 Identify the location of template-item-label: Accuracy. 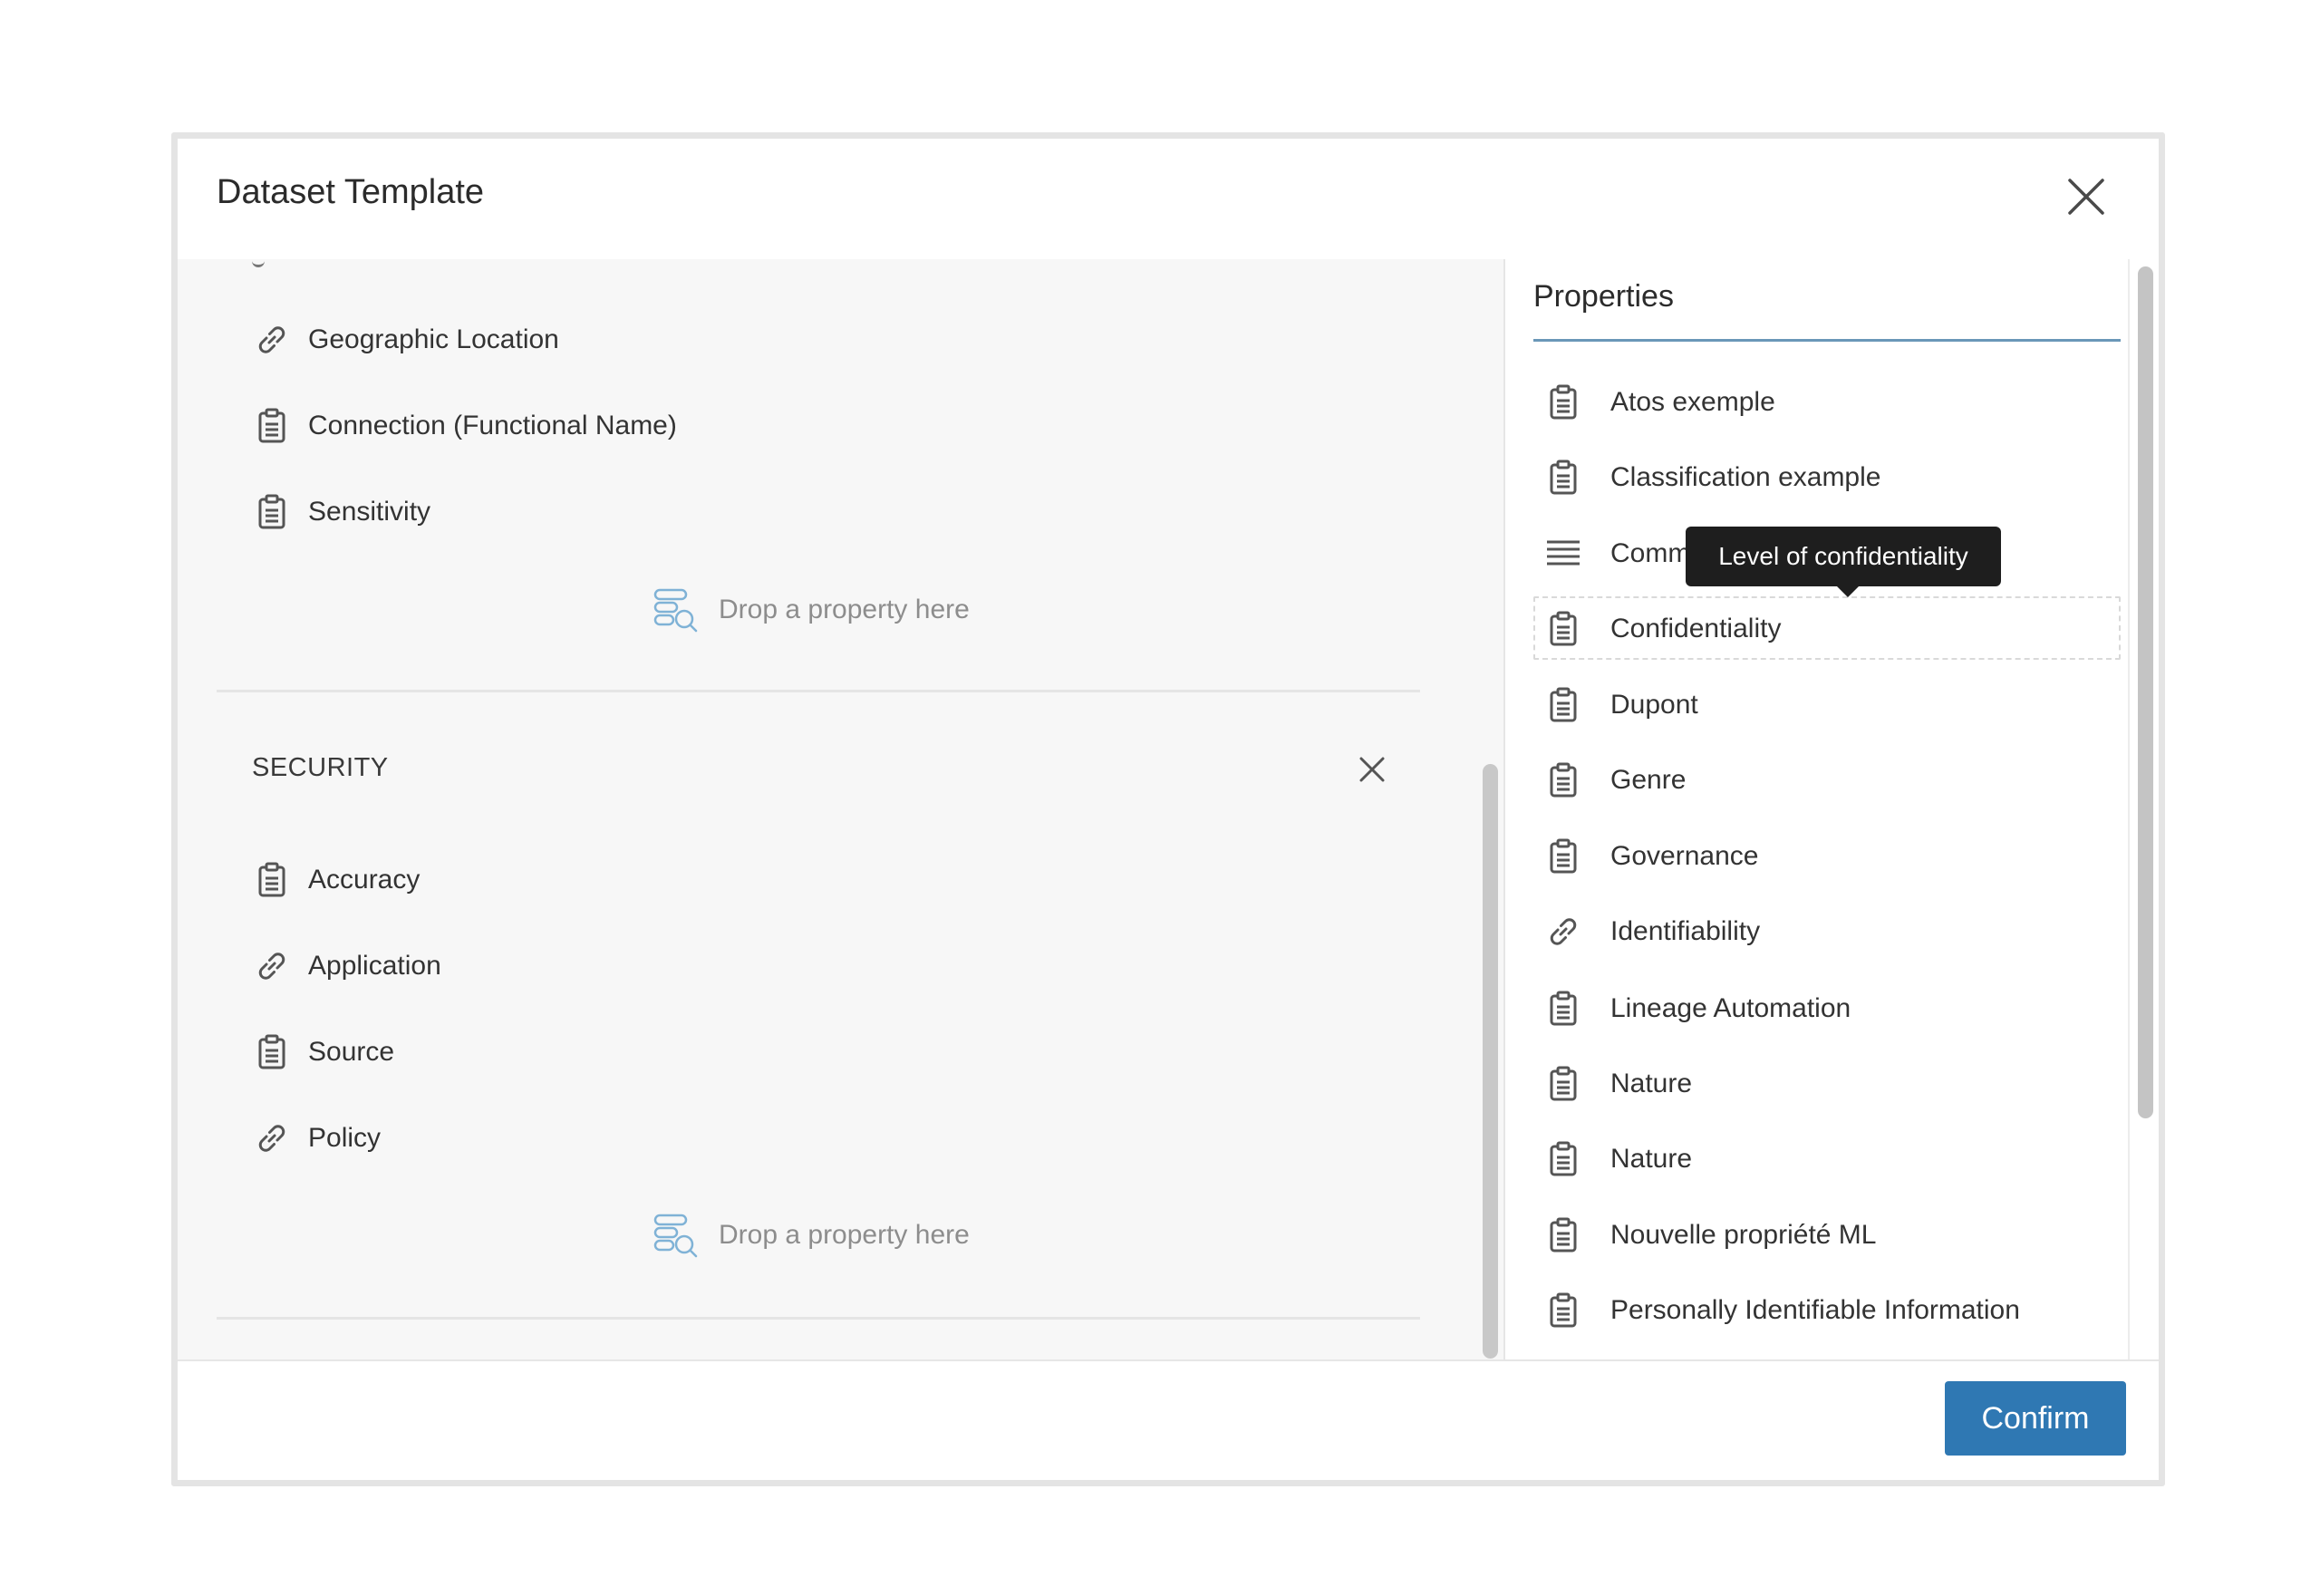
(364, 880).